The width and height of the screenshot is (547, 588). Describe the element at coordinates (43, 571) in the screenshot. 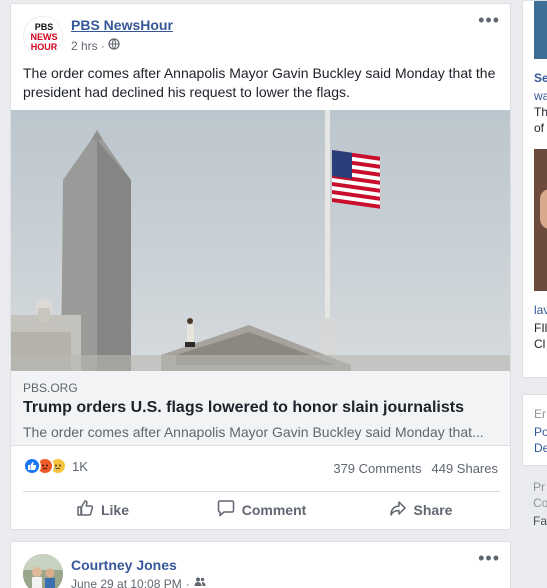

I see `user-avatar` at that location.